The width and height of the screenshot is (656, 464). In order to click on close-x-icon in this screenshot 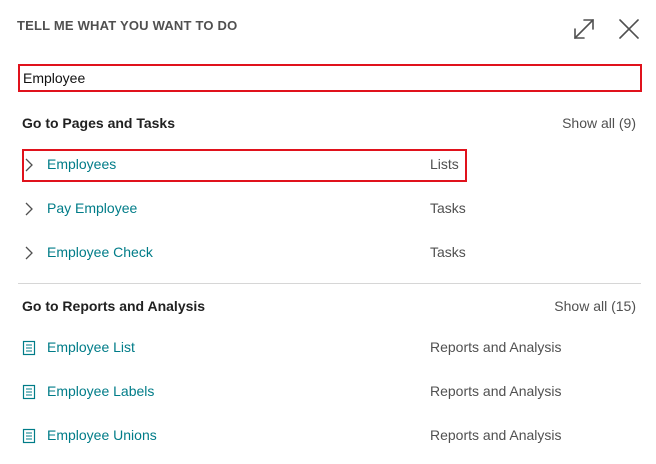, I will do `click(629, 29)`.